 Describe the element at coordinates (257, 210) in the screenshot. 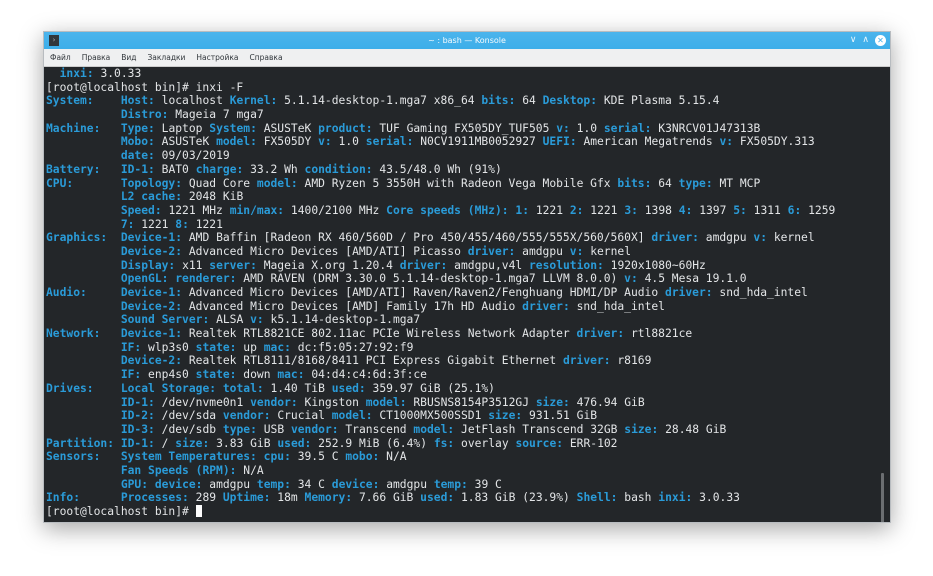

I see `field-key: min/max:` at that location.